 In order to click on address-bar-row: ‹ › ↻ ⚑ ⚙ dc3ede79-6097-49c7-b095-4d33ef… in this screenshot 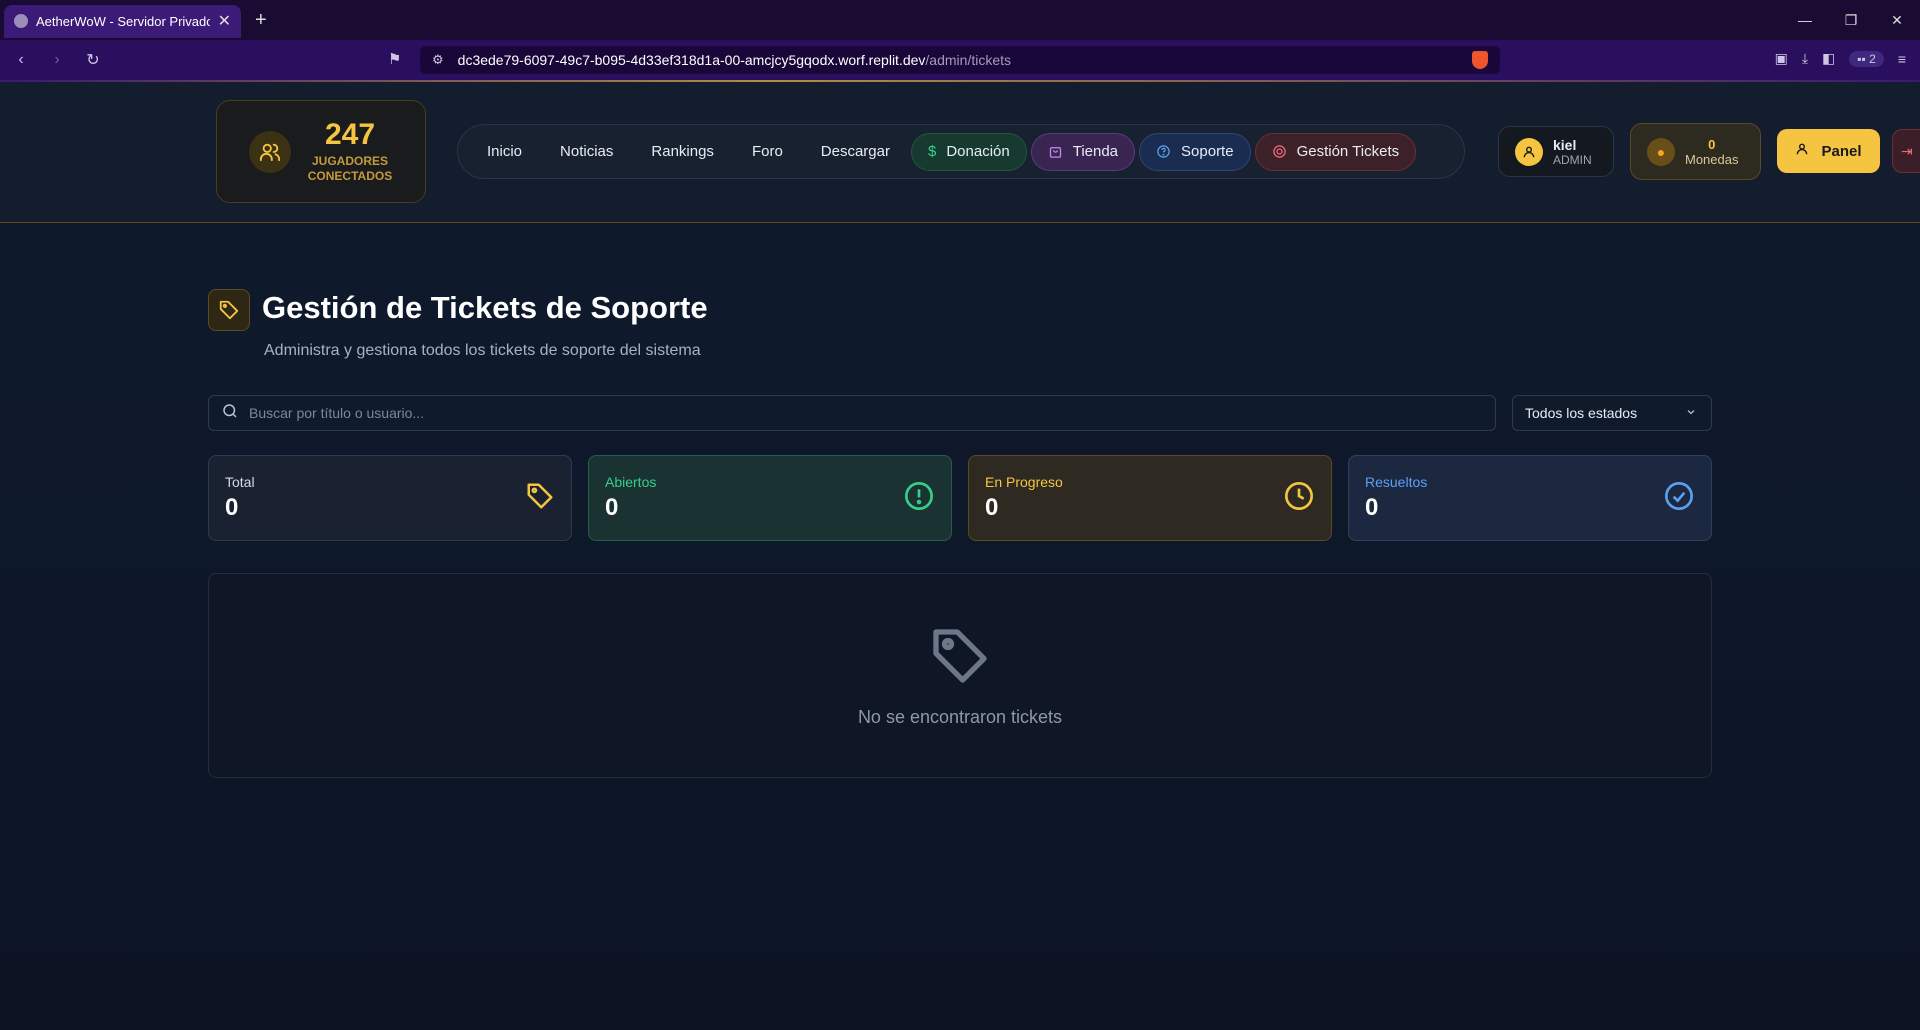, I will do `click(960, 60)`.